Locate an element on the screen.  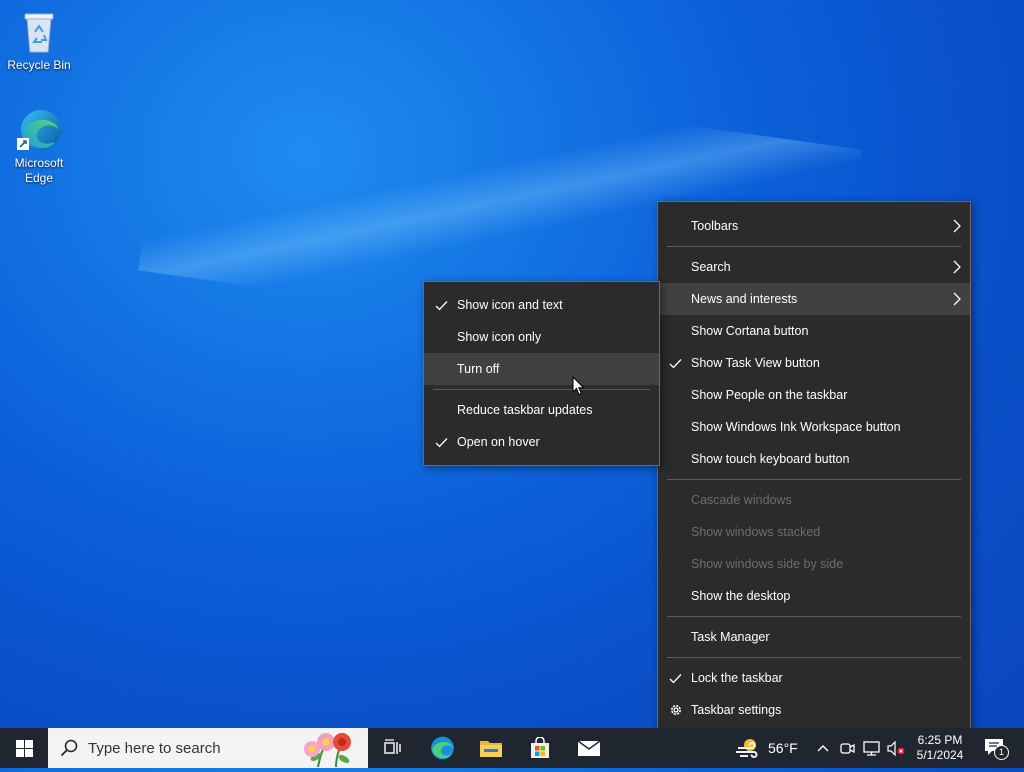
taskbar-file-explorer-button is located at coordinates (491, 748).